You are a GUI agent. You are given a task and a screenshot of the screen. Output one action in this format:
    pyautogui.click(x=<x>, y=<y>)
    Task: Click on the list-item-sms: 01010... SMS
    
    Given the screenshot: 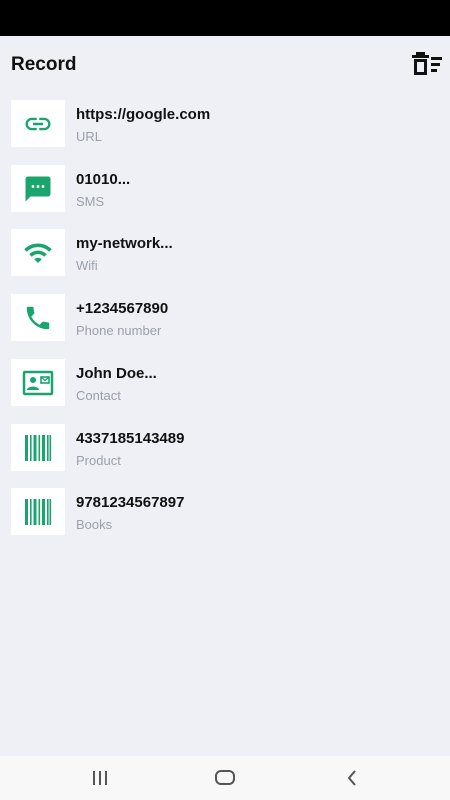 What is the action you would take?
    pyautogui.click(x=225, y=189)
    